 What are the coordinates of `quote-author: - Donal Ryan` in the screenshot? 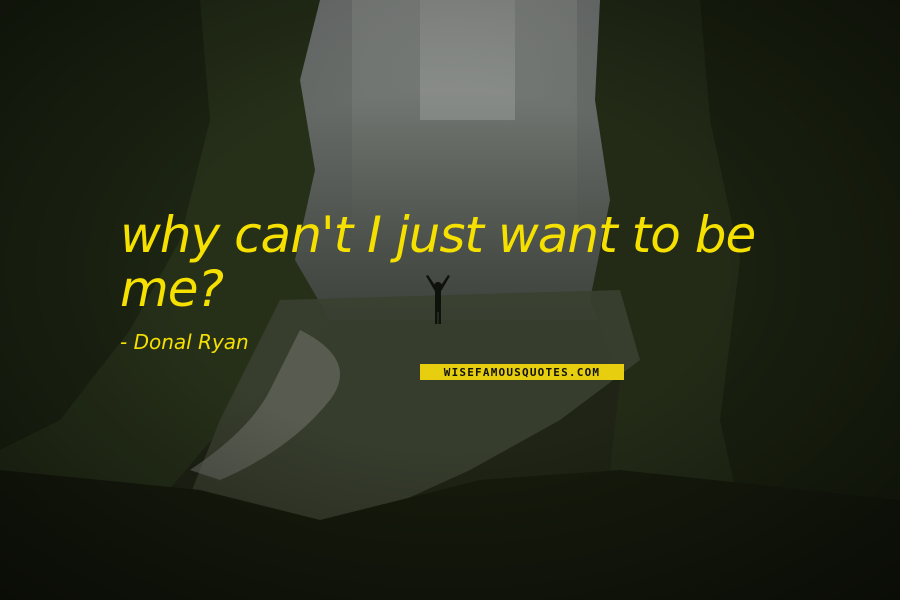 It's located at (184, 342).